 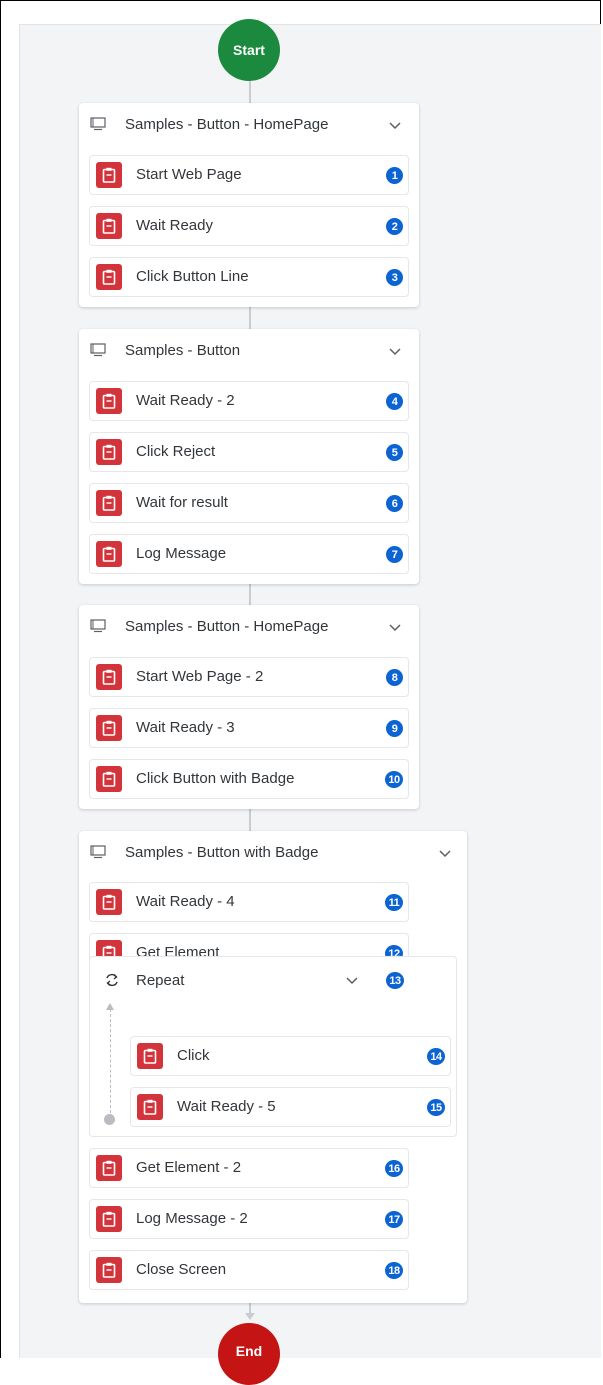 I want to click on step-item: Click Button Line 3, so click(x=249, y=277).